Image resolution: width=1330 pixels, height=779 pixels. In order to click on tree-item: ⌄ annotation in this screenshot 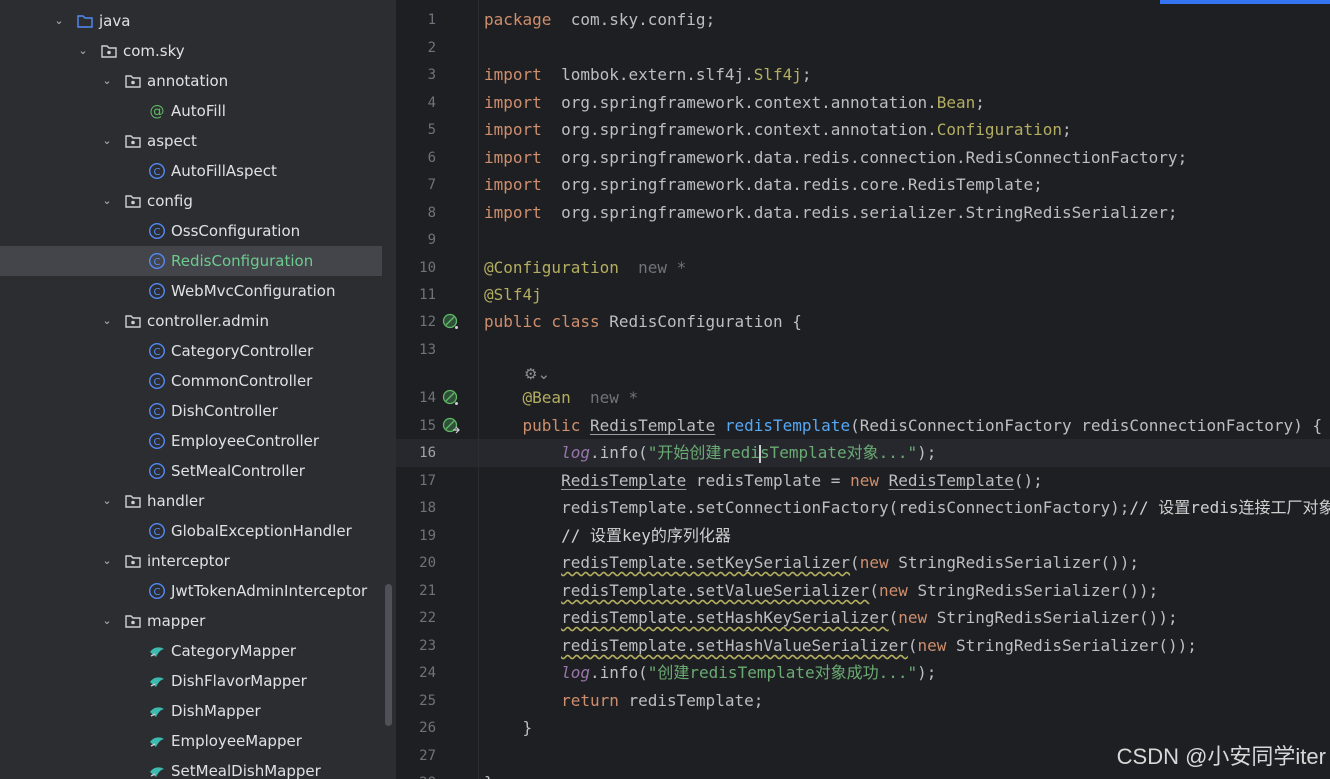, I will do `click(191, 81)`.